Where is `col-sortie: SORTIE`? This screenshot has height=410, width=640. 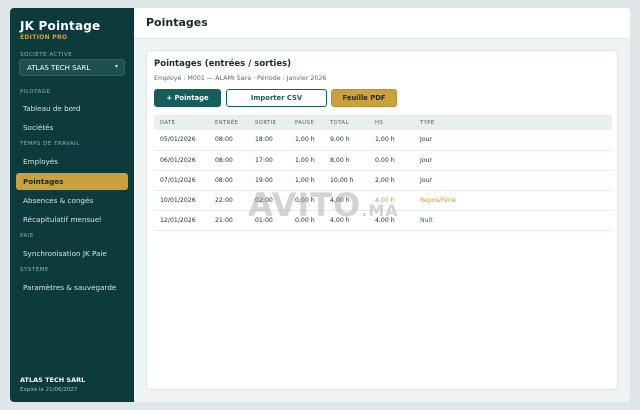
col-sortie: SORTIE is located at coordinates (266, 122).